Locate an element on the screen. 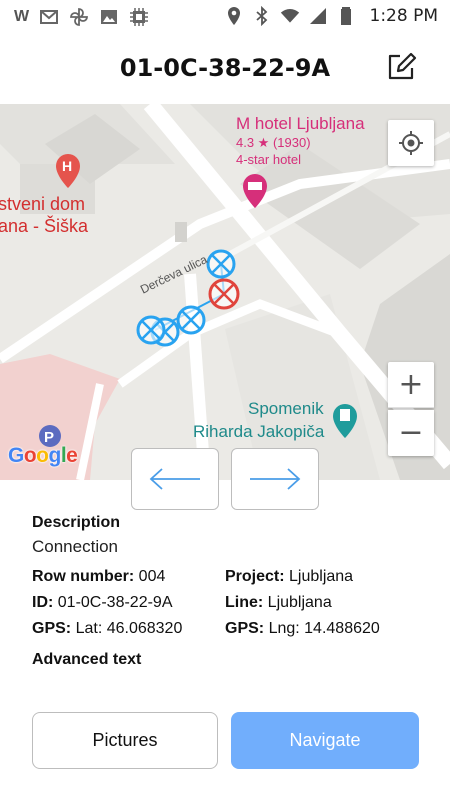  marker-red is located at coordinates (224, 294).